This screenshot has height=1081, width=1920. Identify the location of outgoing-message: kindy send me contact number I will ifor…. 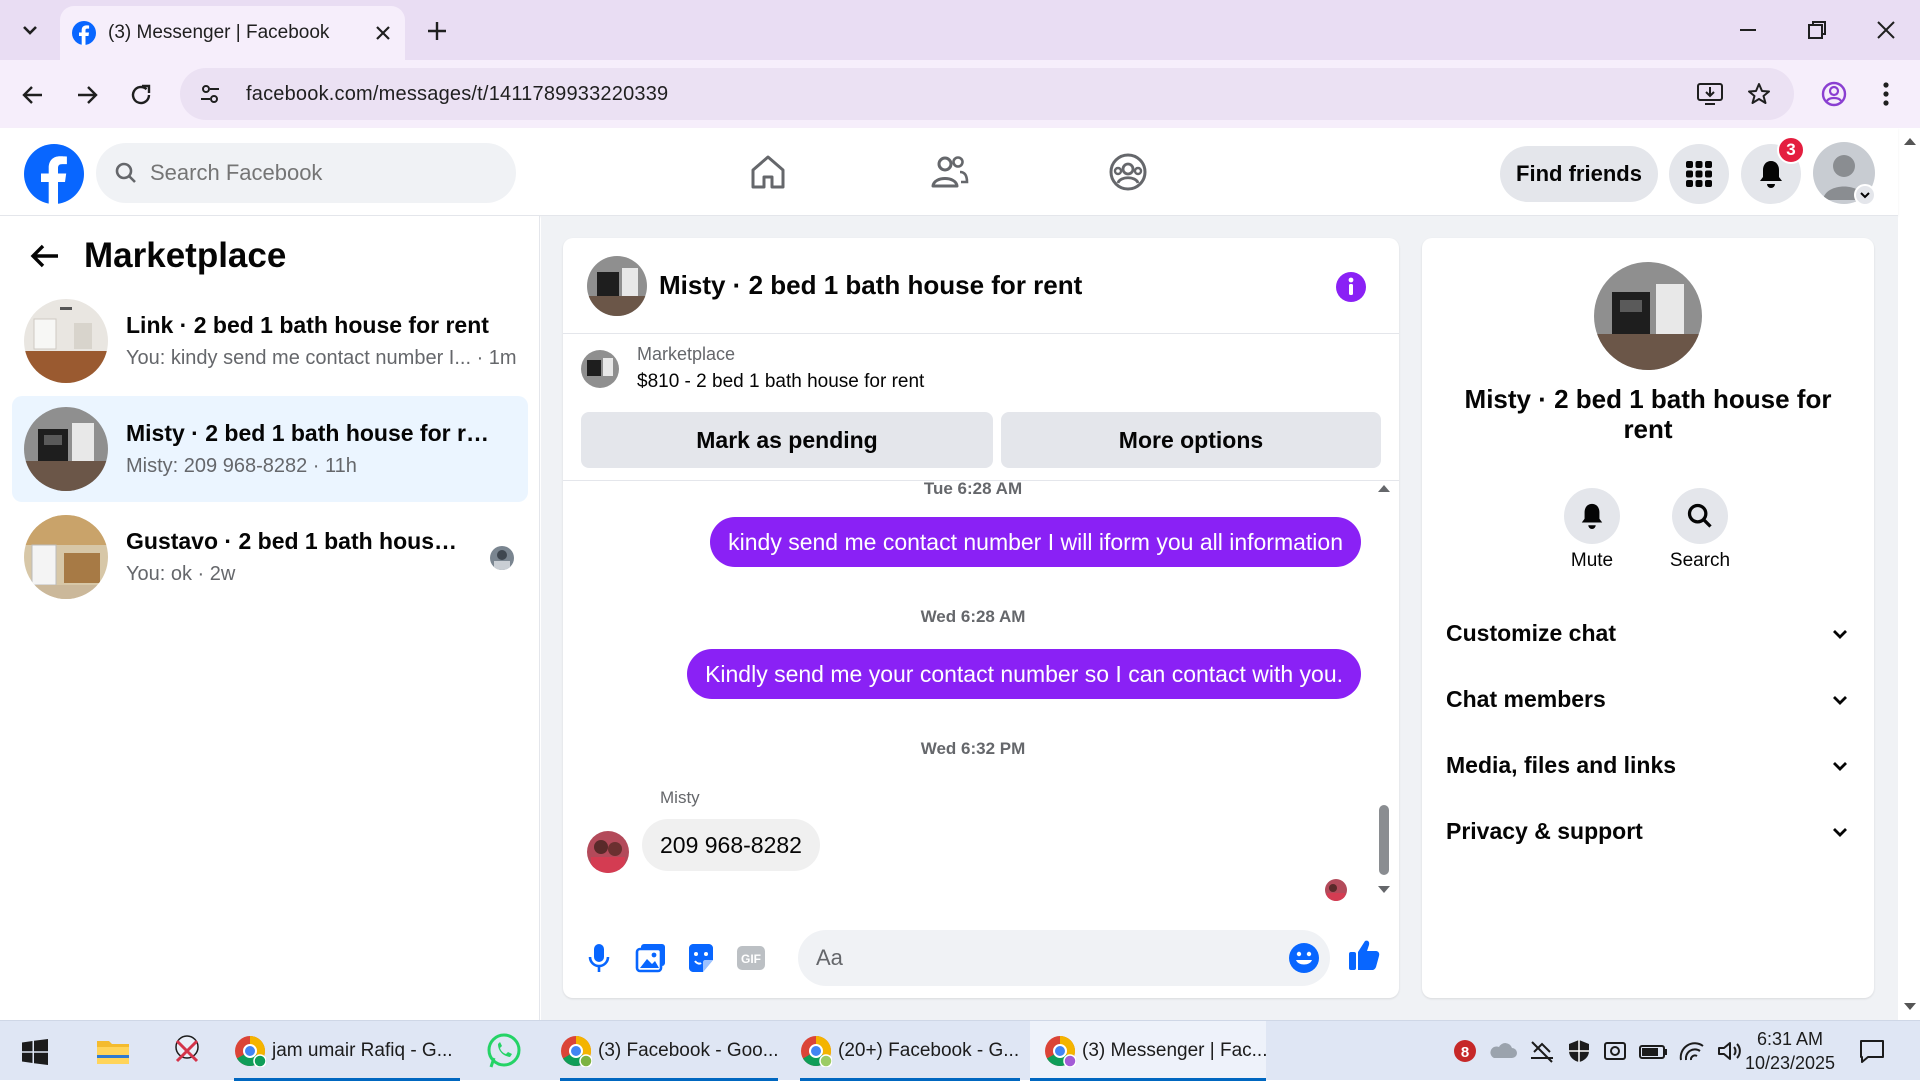
(1035, 542).